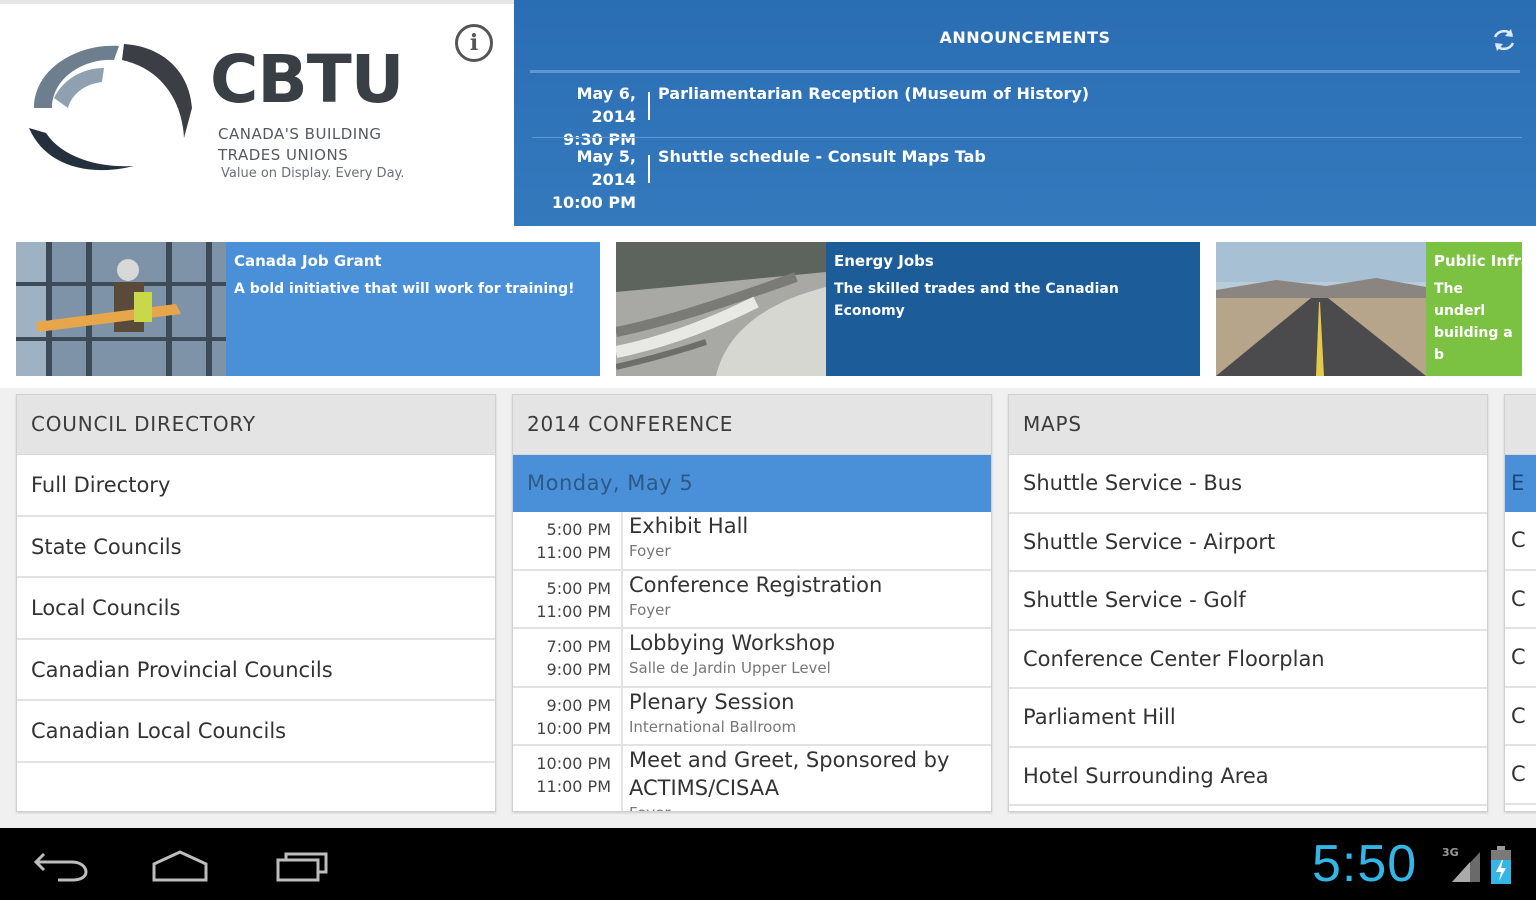 The image size is (1536, 900). Describe the element at coordinates (593, 202) in the screenshot. I see `announcement-time: 10:00 PM` at that location.